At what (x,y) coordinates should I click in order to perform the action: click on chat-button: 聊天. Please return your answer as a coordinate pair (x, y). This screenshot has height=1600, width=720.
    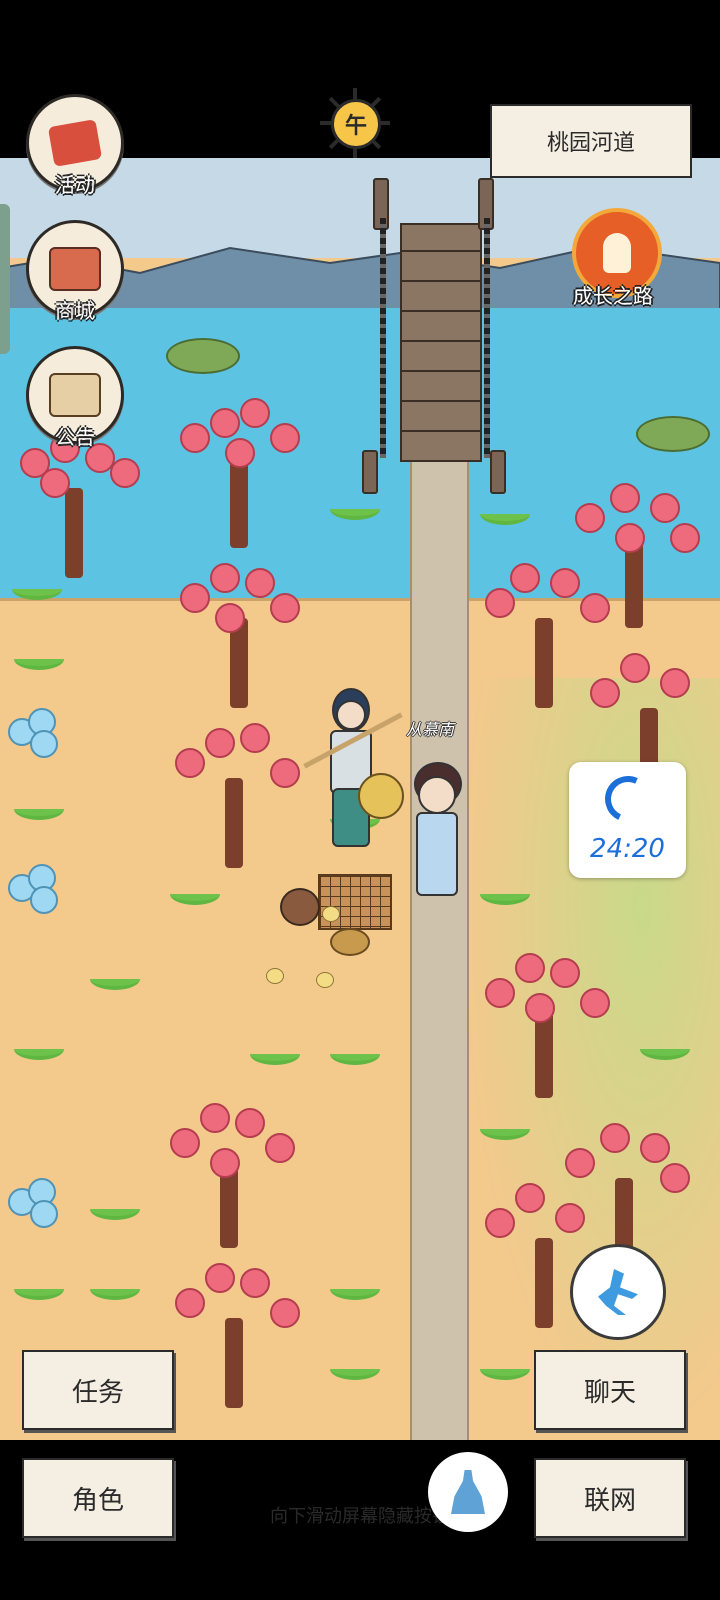
    Looking at the image, I should click on (610, 1390).